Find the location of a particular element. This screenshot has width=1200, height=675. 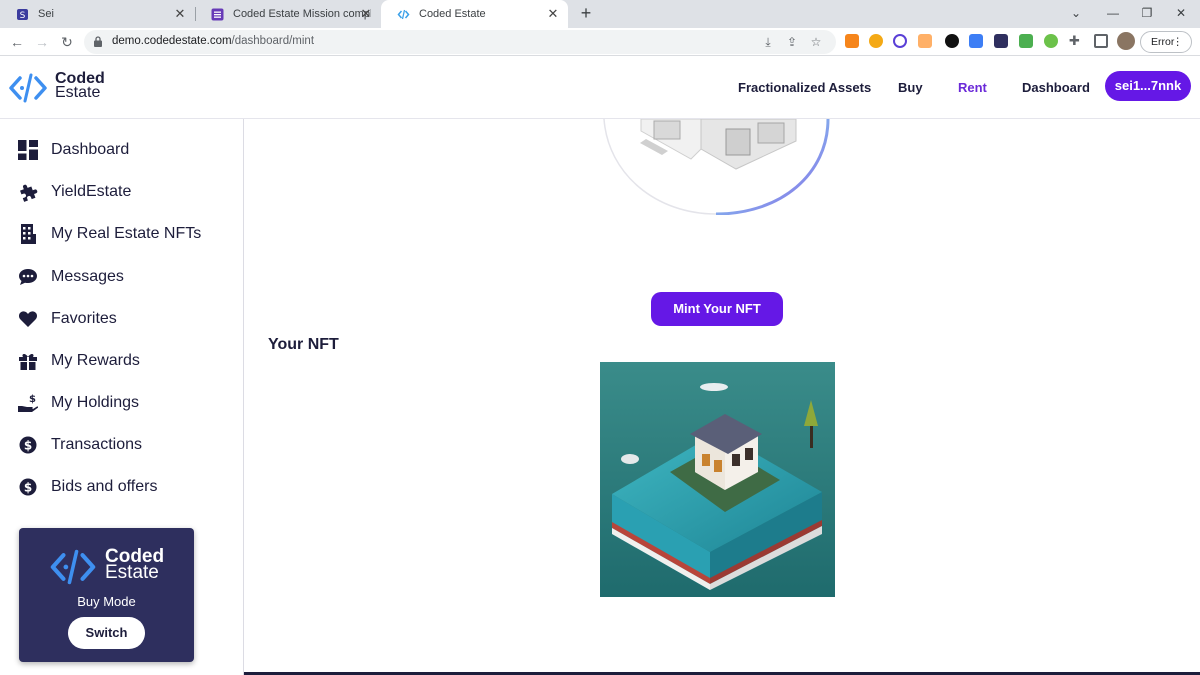

your-nft-heading: Your NFT is located at coordinates (303, 344).